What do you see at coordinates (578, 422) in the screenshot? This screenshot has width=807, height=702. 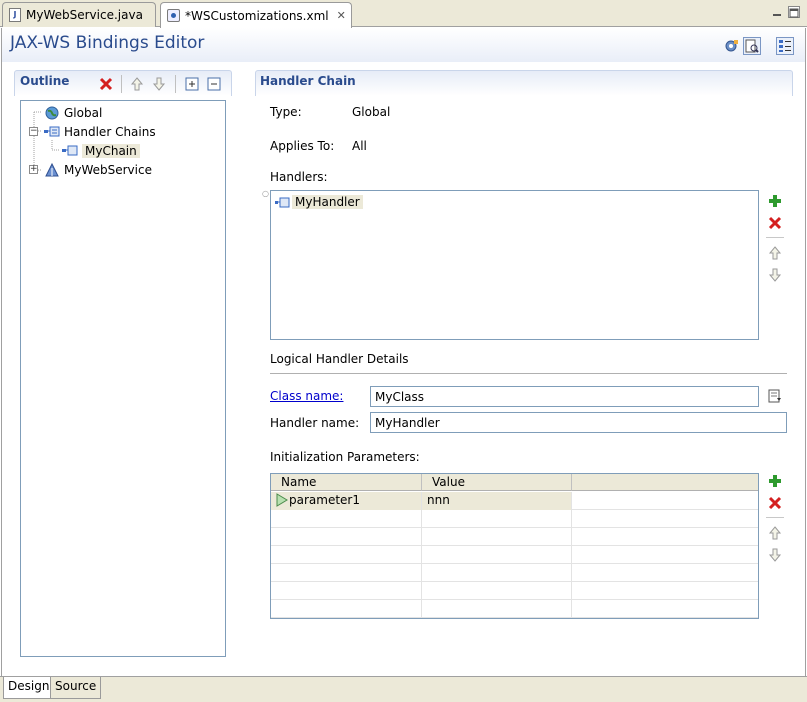 I see `handler-name-field: MyHandler` at bounding box center [578, 422].